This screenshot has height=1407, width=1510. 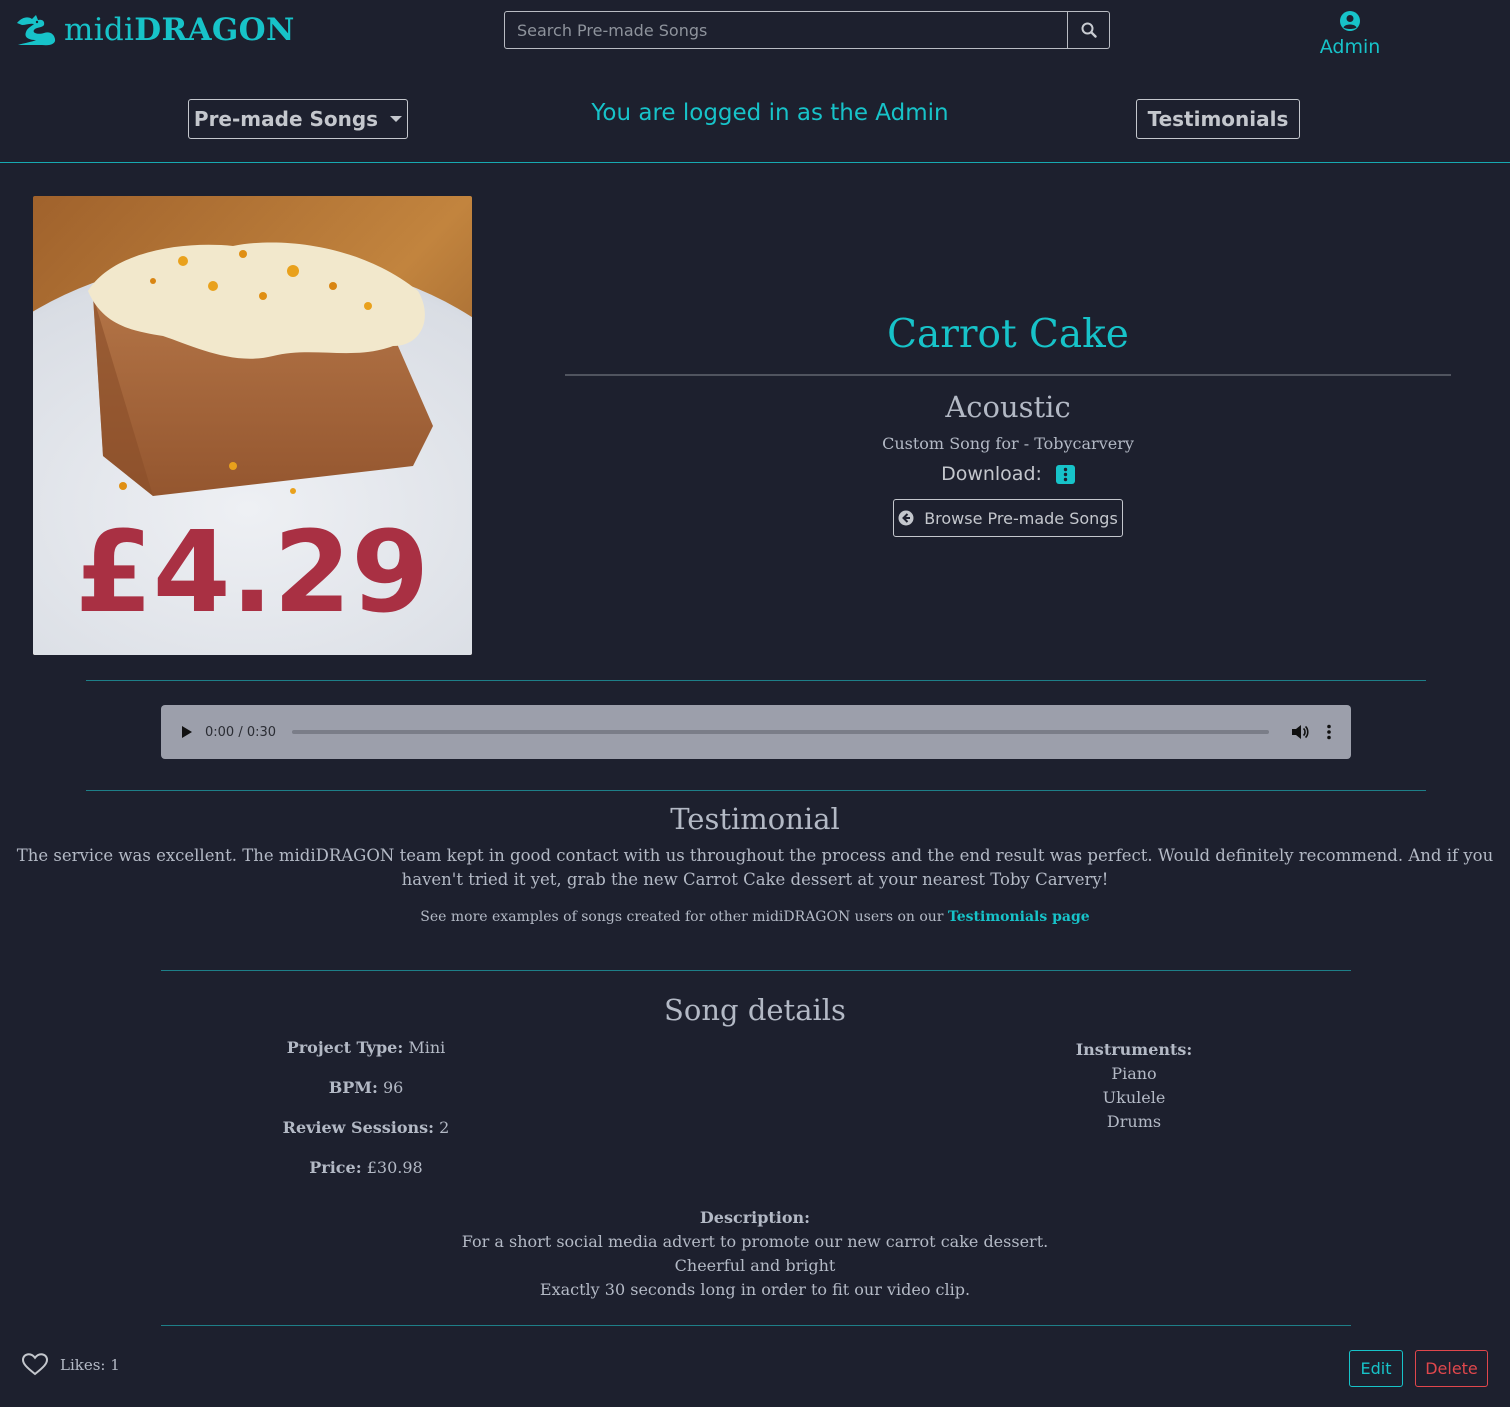 I want to click on likes-count: Likes: 1, so click(x=90, y=1364).